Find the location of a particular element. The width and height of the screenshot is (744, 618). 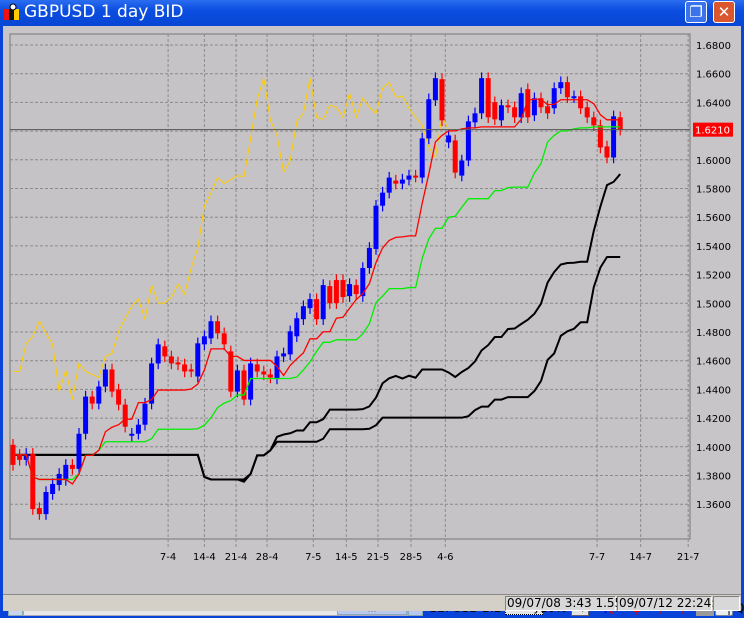

status-empty-field is located at coordinates (726, 603).